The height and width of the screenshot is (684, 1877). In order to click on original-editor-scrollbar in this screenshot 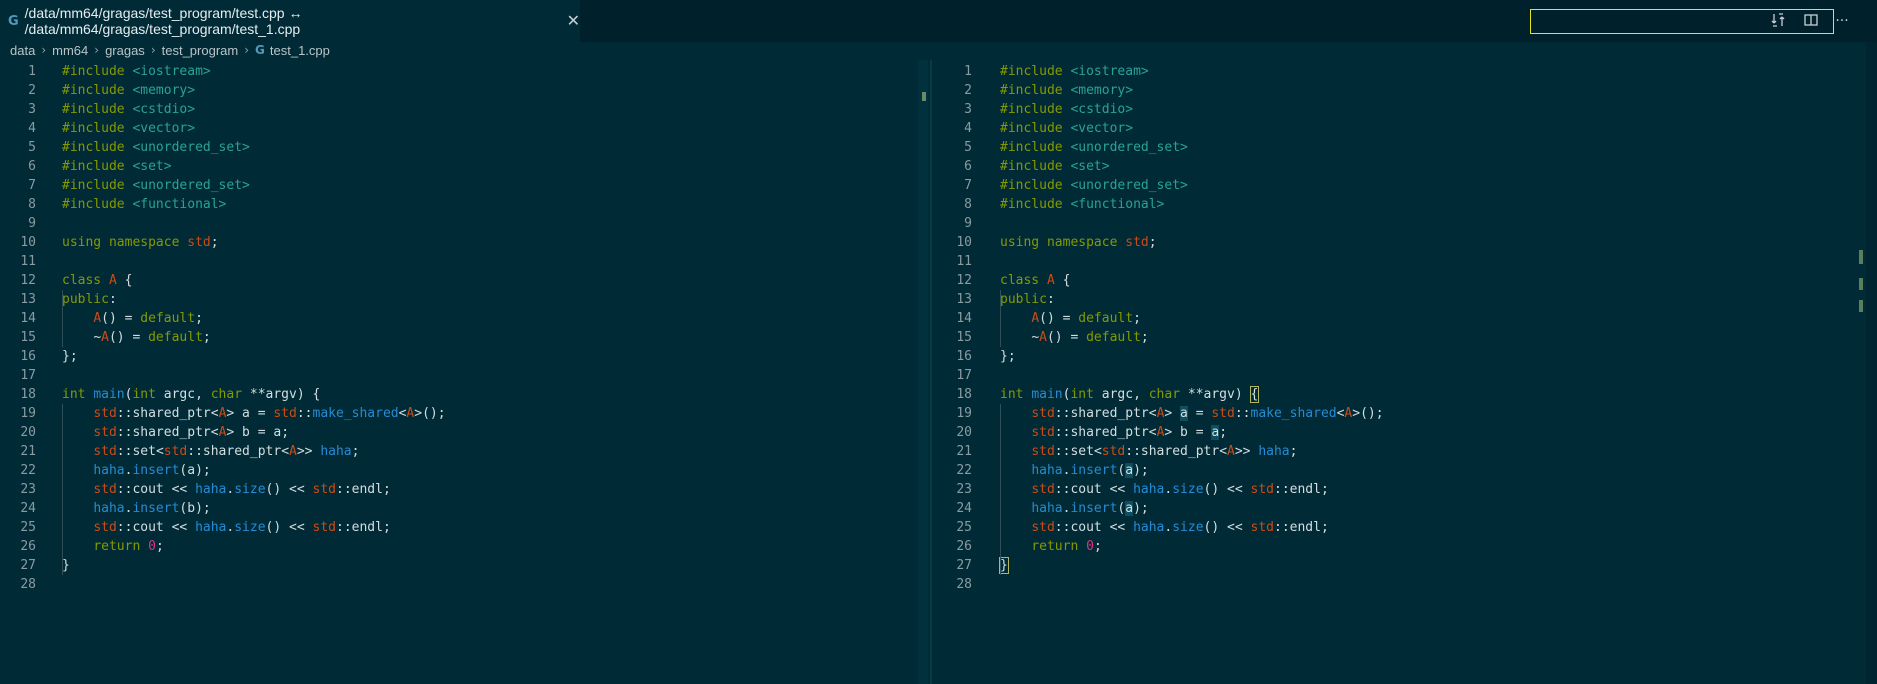, I will do `click(923, 372)`.